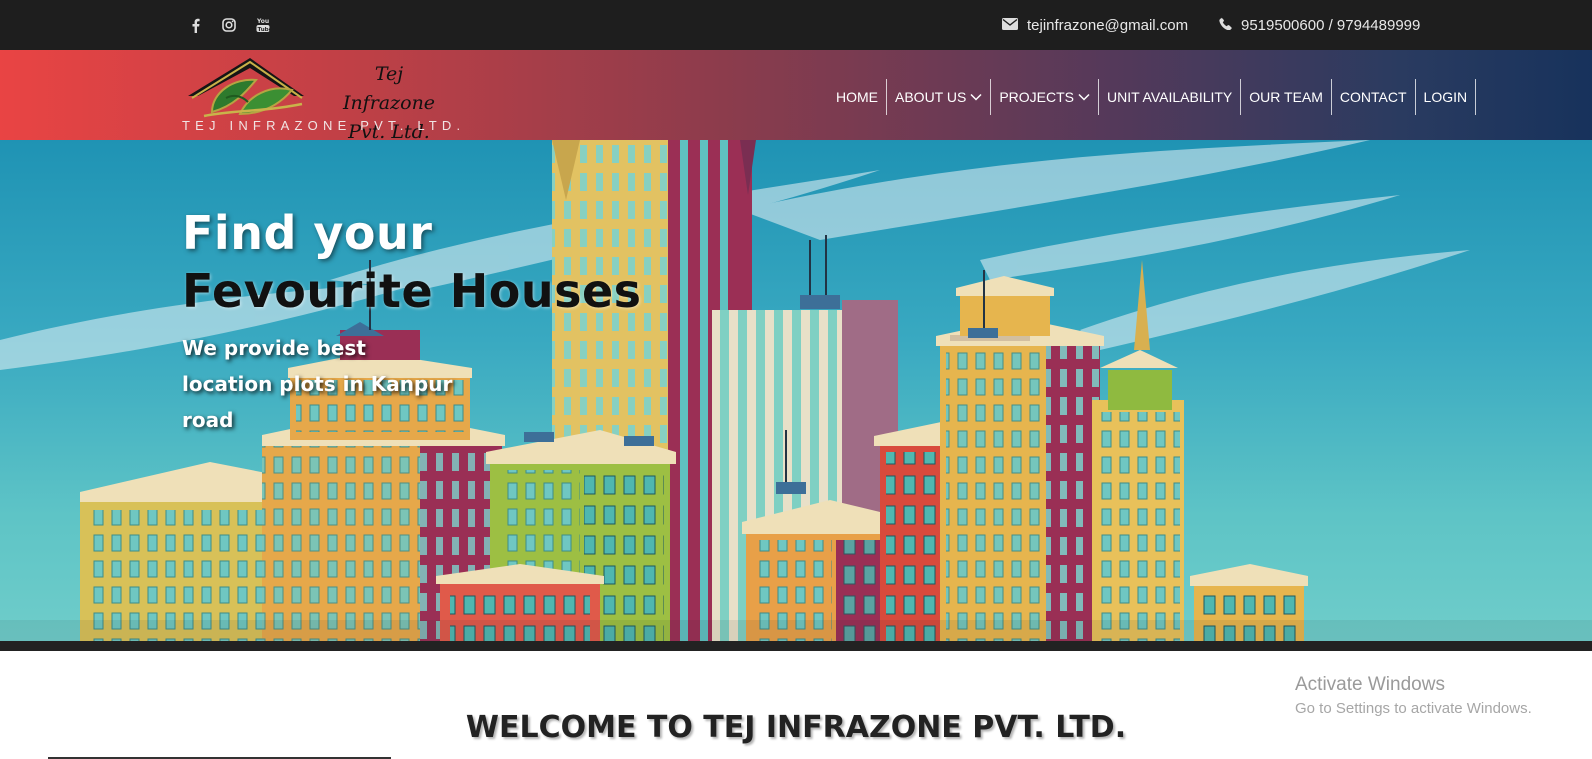 This screenshot has height=759, width=1592. What do you see at coordinates (264, 30) in the screenshot?
I see `svg-text: Tube` at bounding box center [264, 30].